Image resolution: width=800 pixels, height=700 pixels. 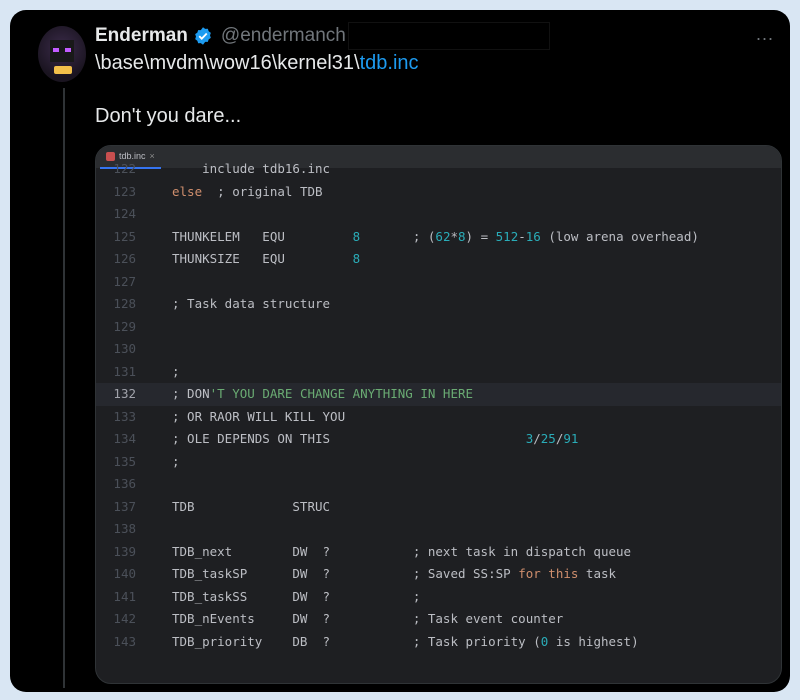 What do you see at coordinates (124, 191) in the screenshot?
I see `line-number: 123` at bounding box center [124, 191].